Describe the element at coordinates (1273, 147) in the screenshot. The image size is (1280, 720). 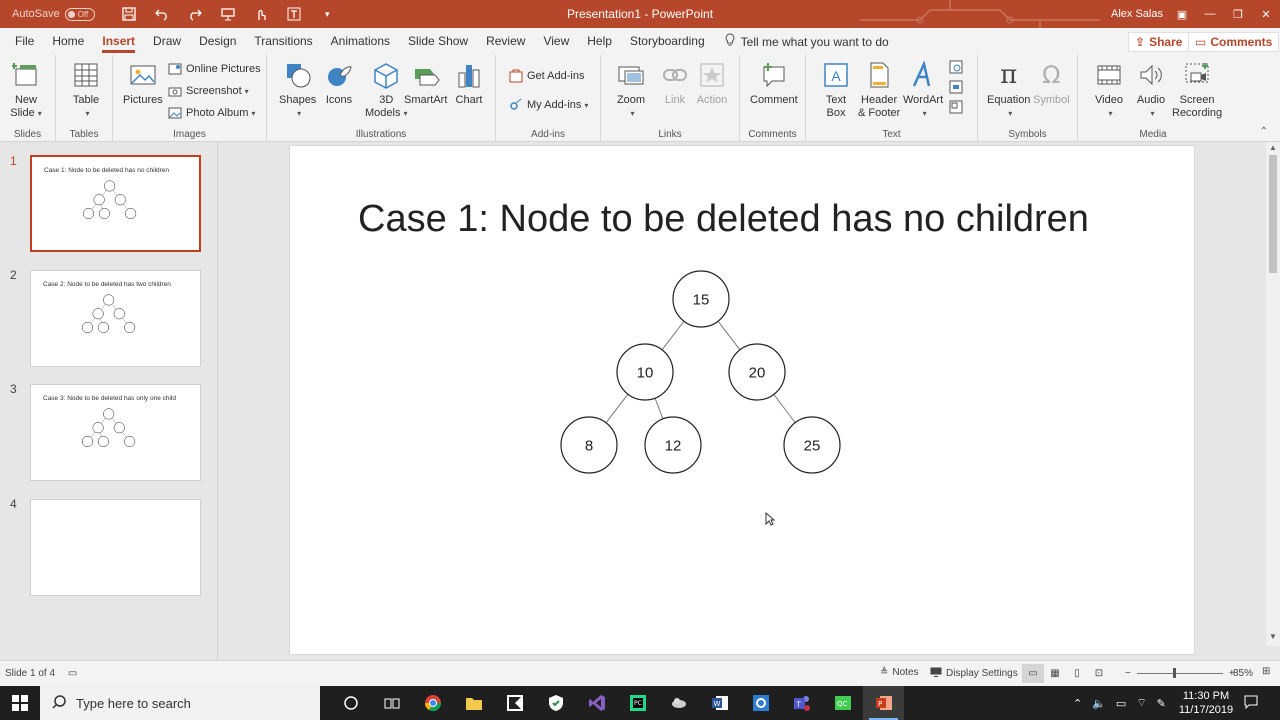
I see `scroll-up-icon: ▲` at that location.